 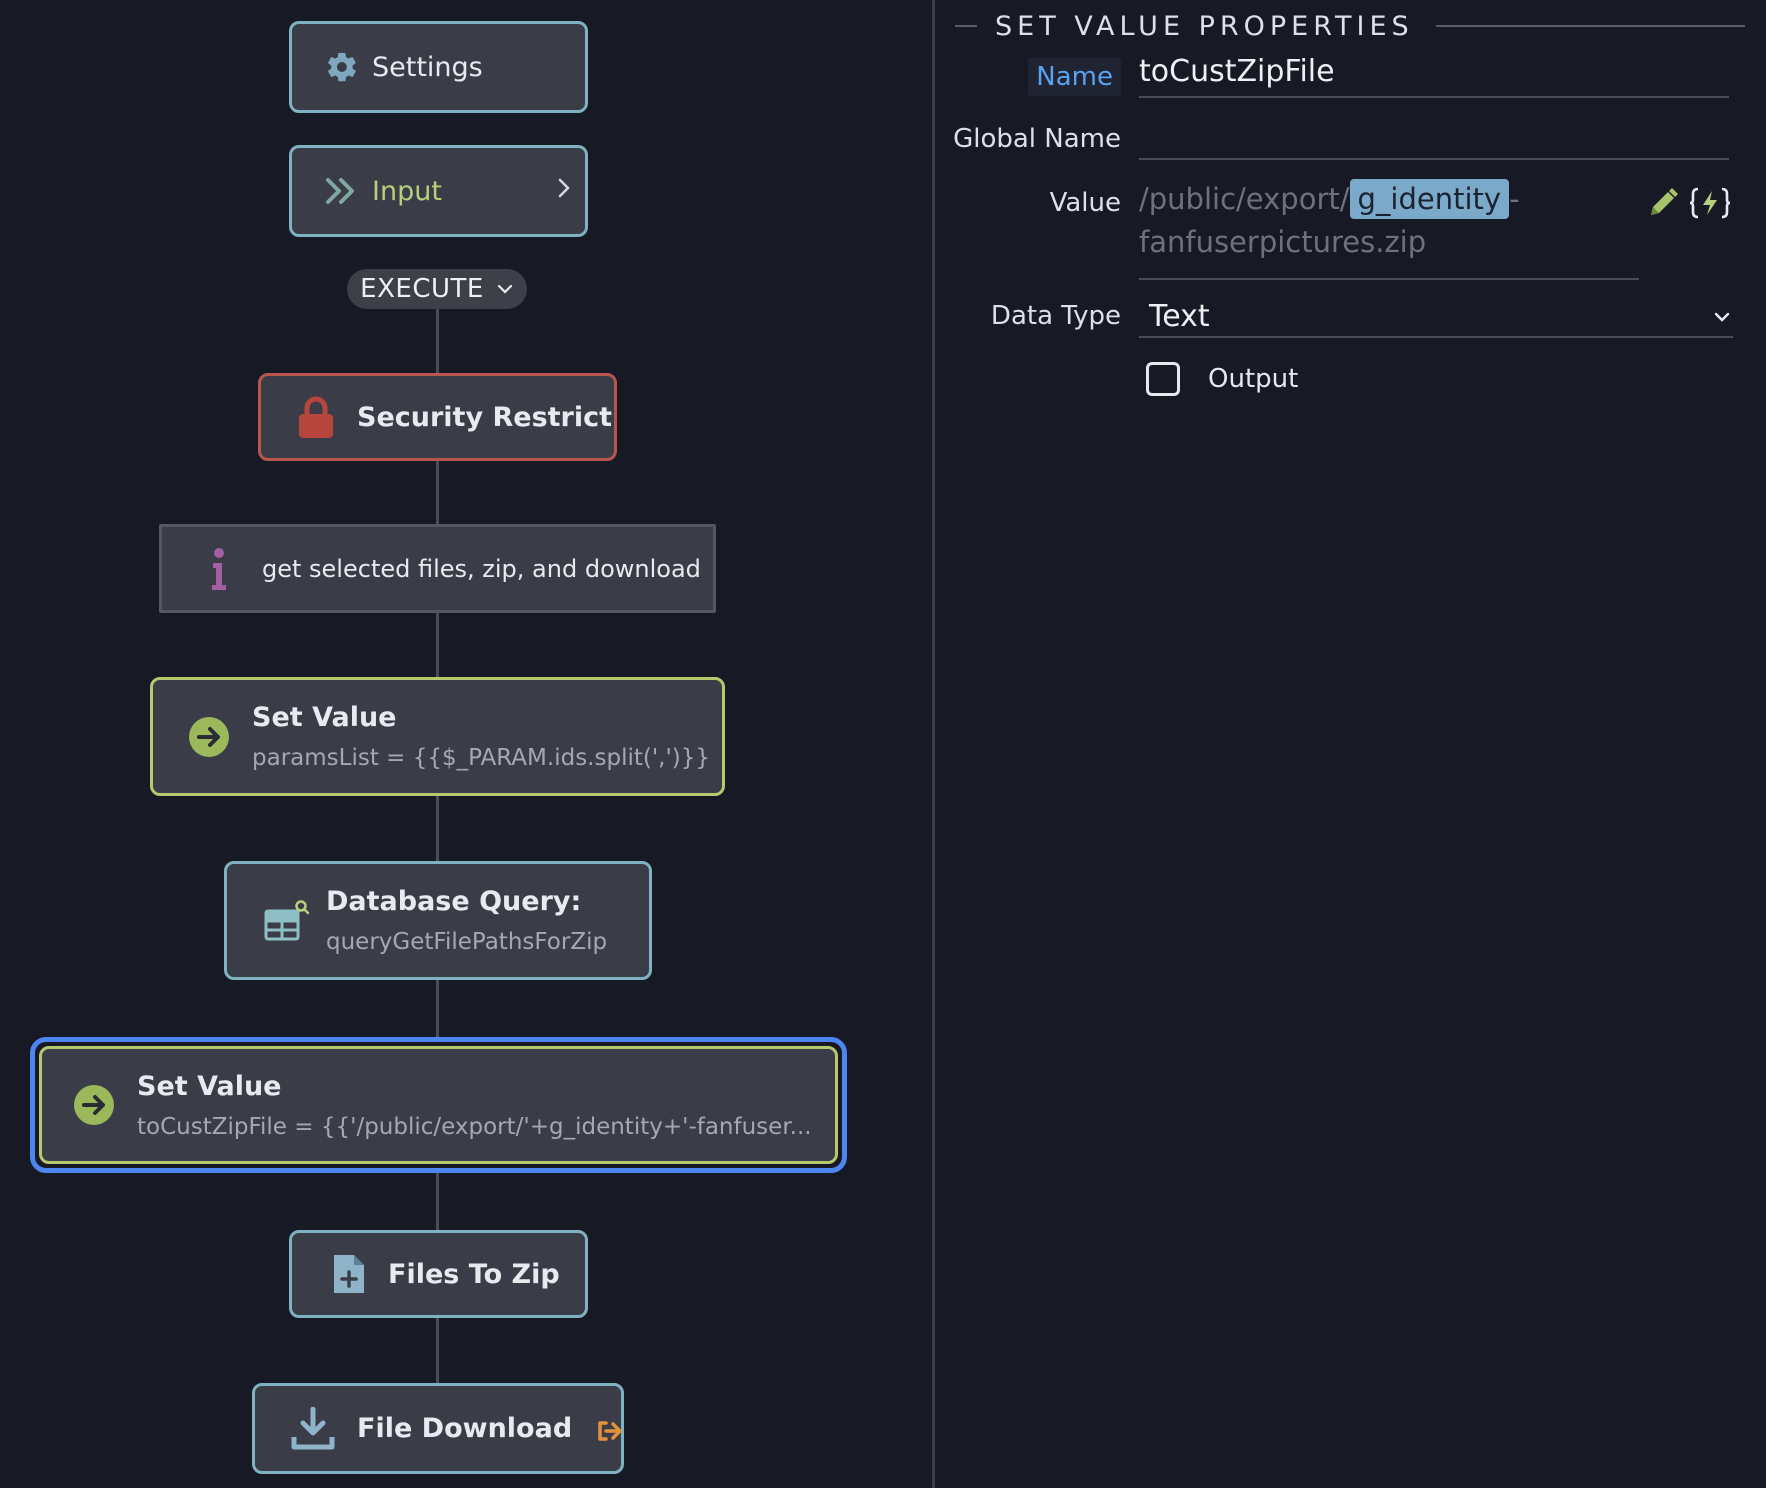 I want to click on table-search-icon, so click(x=287, y=921).